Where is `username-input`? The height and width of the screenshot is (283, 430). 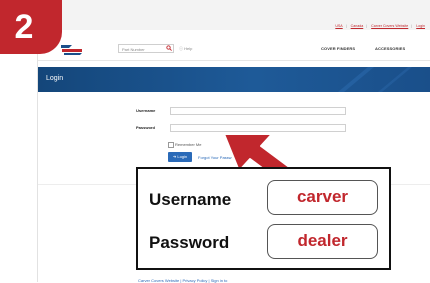
username-input is located at coordinates (258, 111).